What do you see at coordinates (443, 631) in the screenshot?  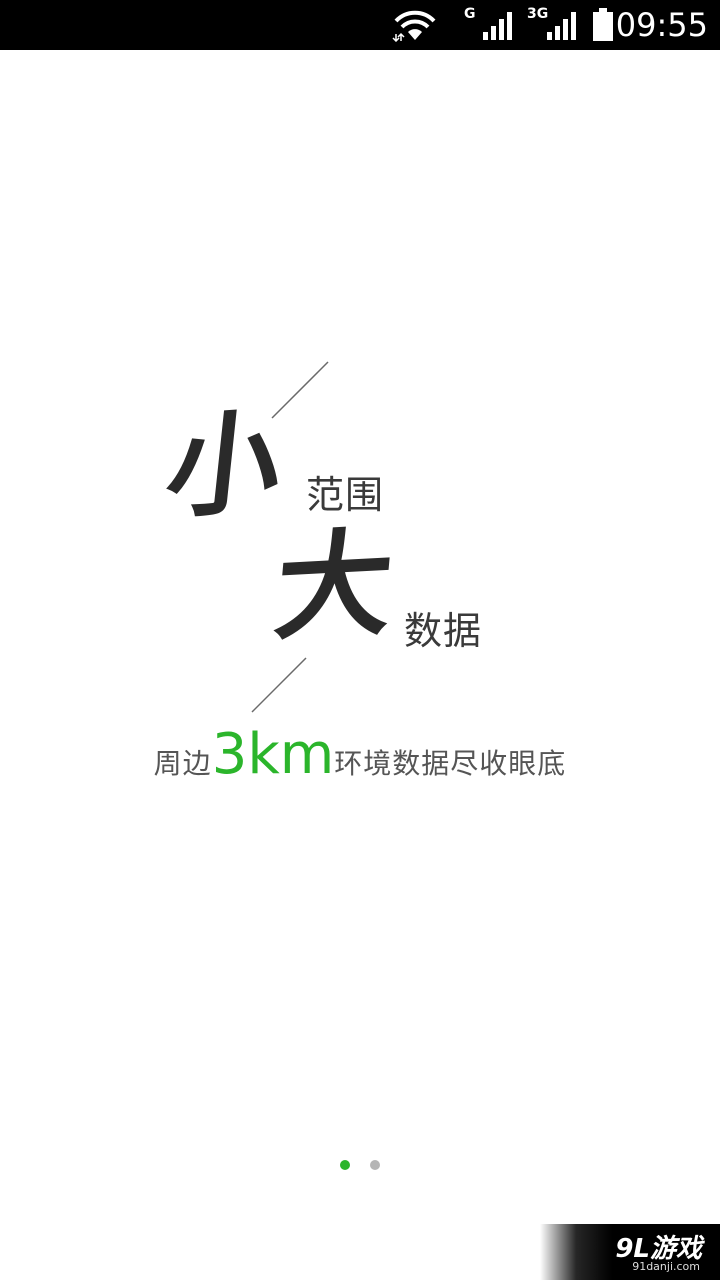 I see `text-data: 数据` at bounding box center [443, 631].